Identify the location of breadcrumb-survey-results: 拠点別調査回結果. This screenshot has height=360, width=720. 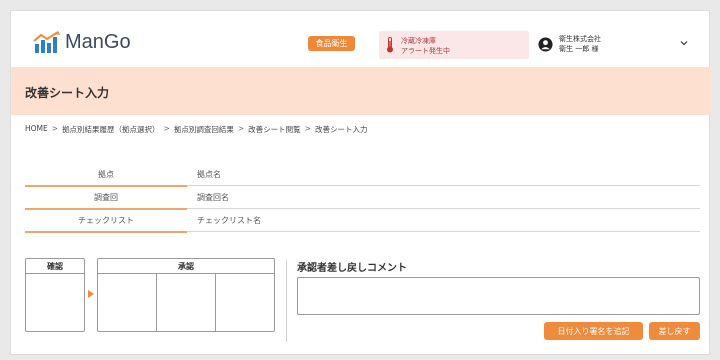
(204, 129).